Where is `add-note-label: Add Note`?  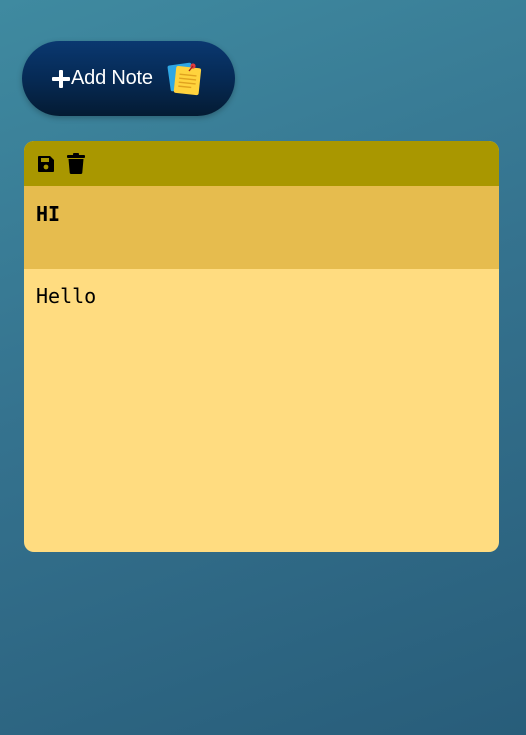 add-note-label: Add Note is located at coordinates (112, 78).